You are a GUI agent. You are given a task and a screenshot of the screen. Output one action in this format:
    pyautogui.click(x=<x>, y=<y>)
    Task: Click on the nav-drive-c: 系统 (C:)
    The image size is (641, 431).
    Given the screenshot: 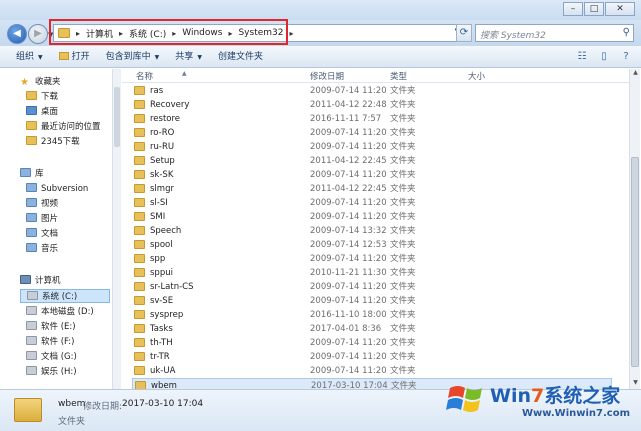 What is the action you would take?
    pyautogui.click(x=65, y=296)
    